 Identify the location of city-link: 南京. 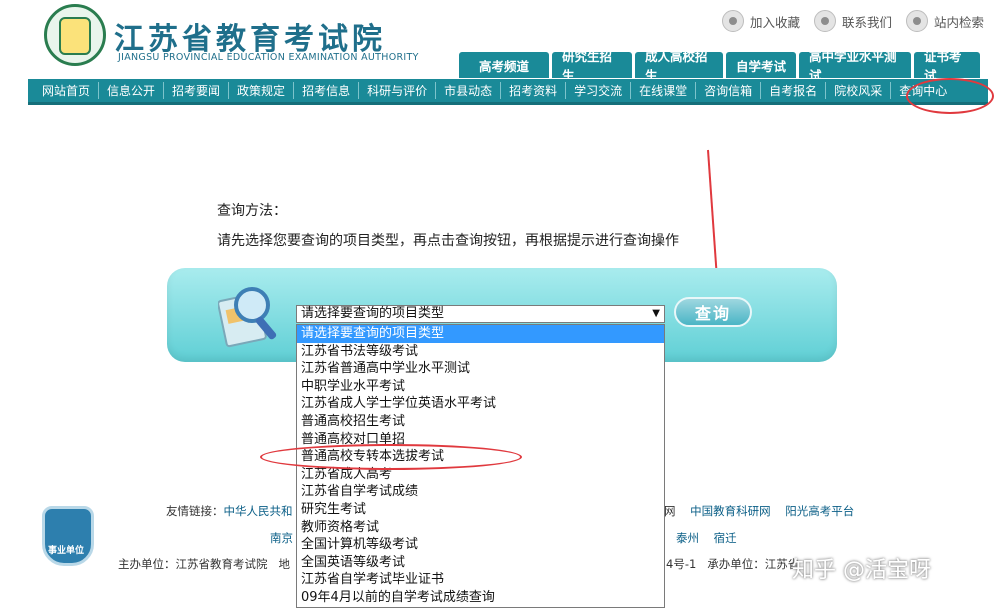
(281, 538).